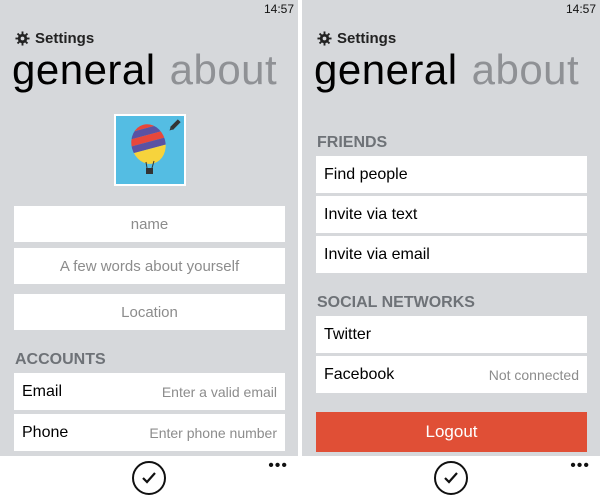 The image size is (600, 500). What do you see at coordinates (149, 266) in the screenshot?
I see `about-field: A few words about yourself` at bounding box center [149, 266].